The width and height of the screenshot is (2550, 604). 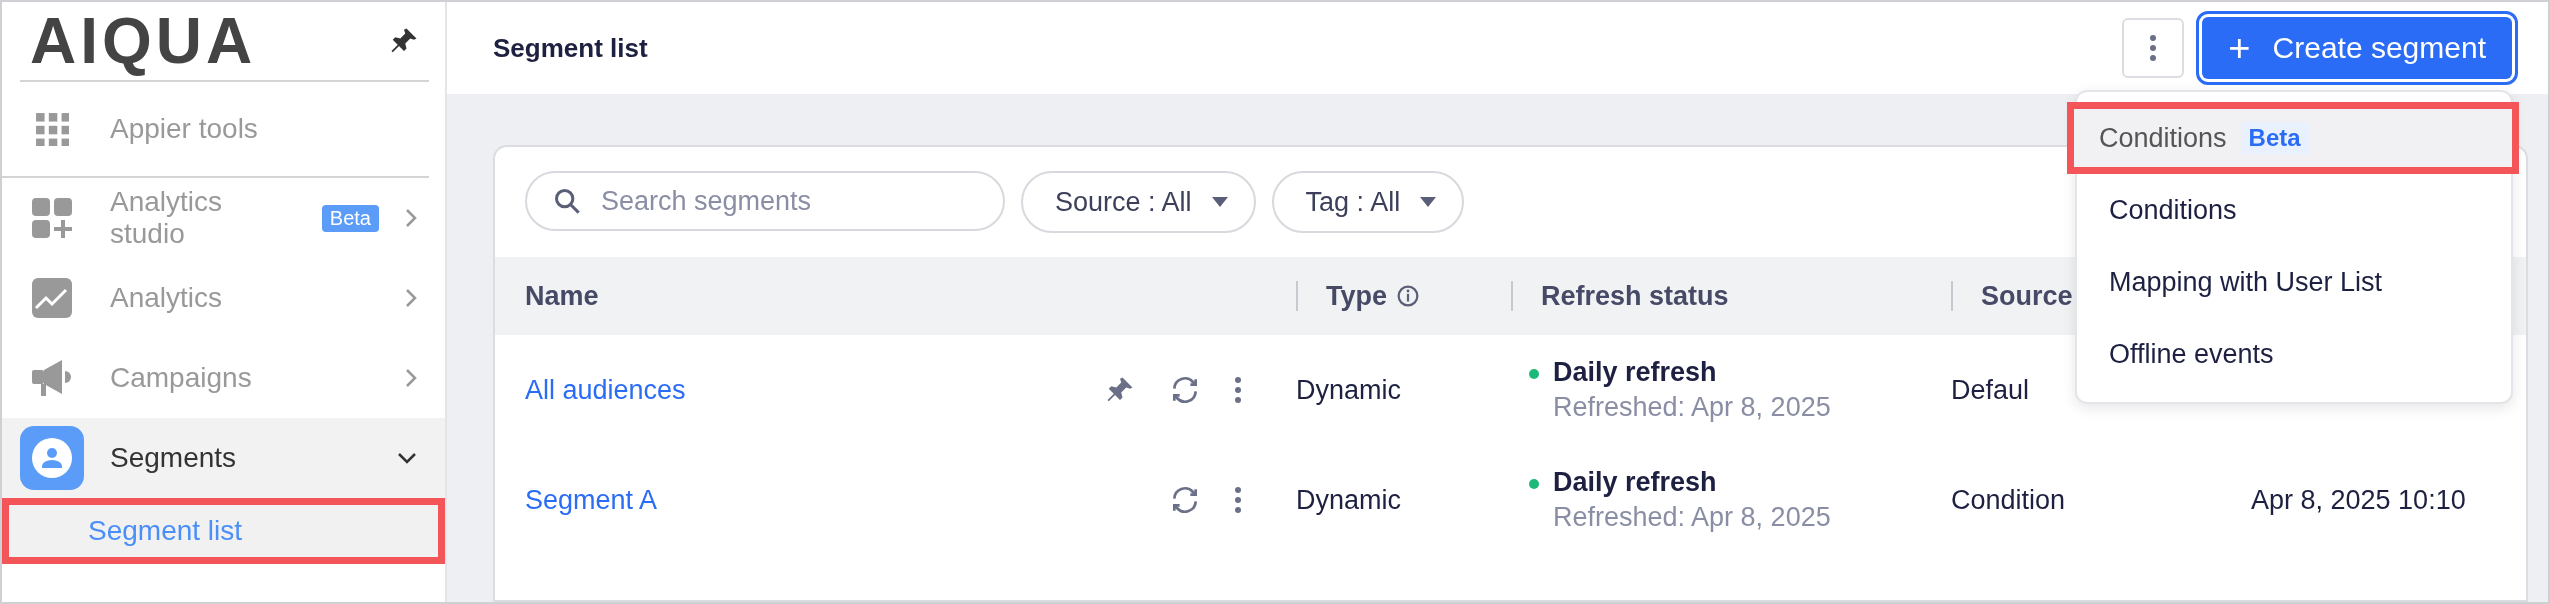 I want to click on sidebar-item: Appier tools, so click(x=215, y=130).